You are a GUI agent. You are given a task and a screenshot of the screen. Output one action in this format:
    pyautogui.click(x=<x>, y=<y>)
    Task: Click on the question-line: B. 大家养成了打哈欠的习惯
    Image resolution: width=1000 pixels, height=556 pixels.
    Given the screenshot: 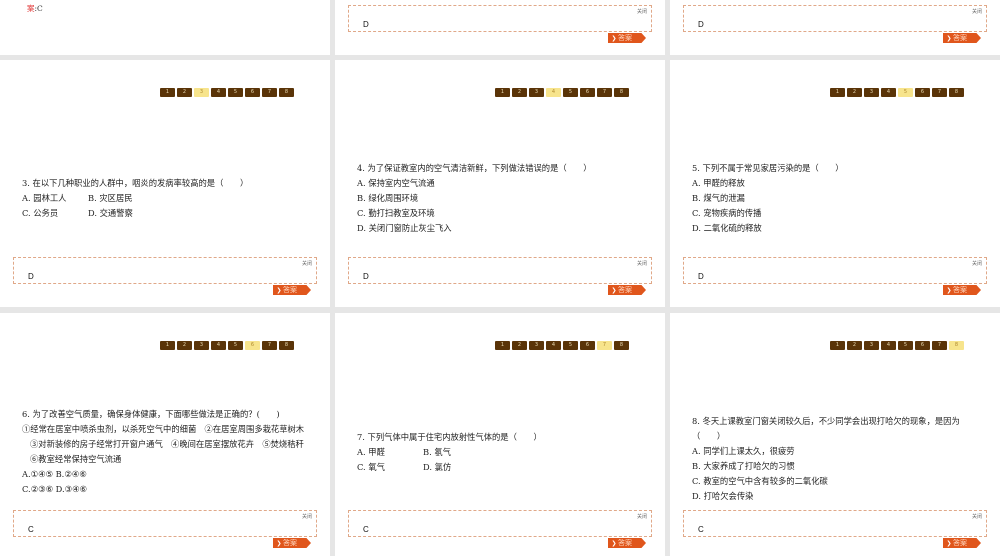 What is the action you would take?
    pyautogui.click(x=826, y=466)
    